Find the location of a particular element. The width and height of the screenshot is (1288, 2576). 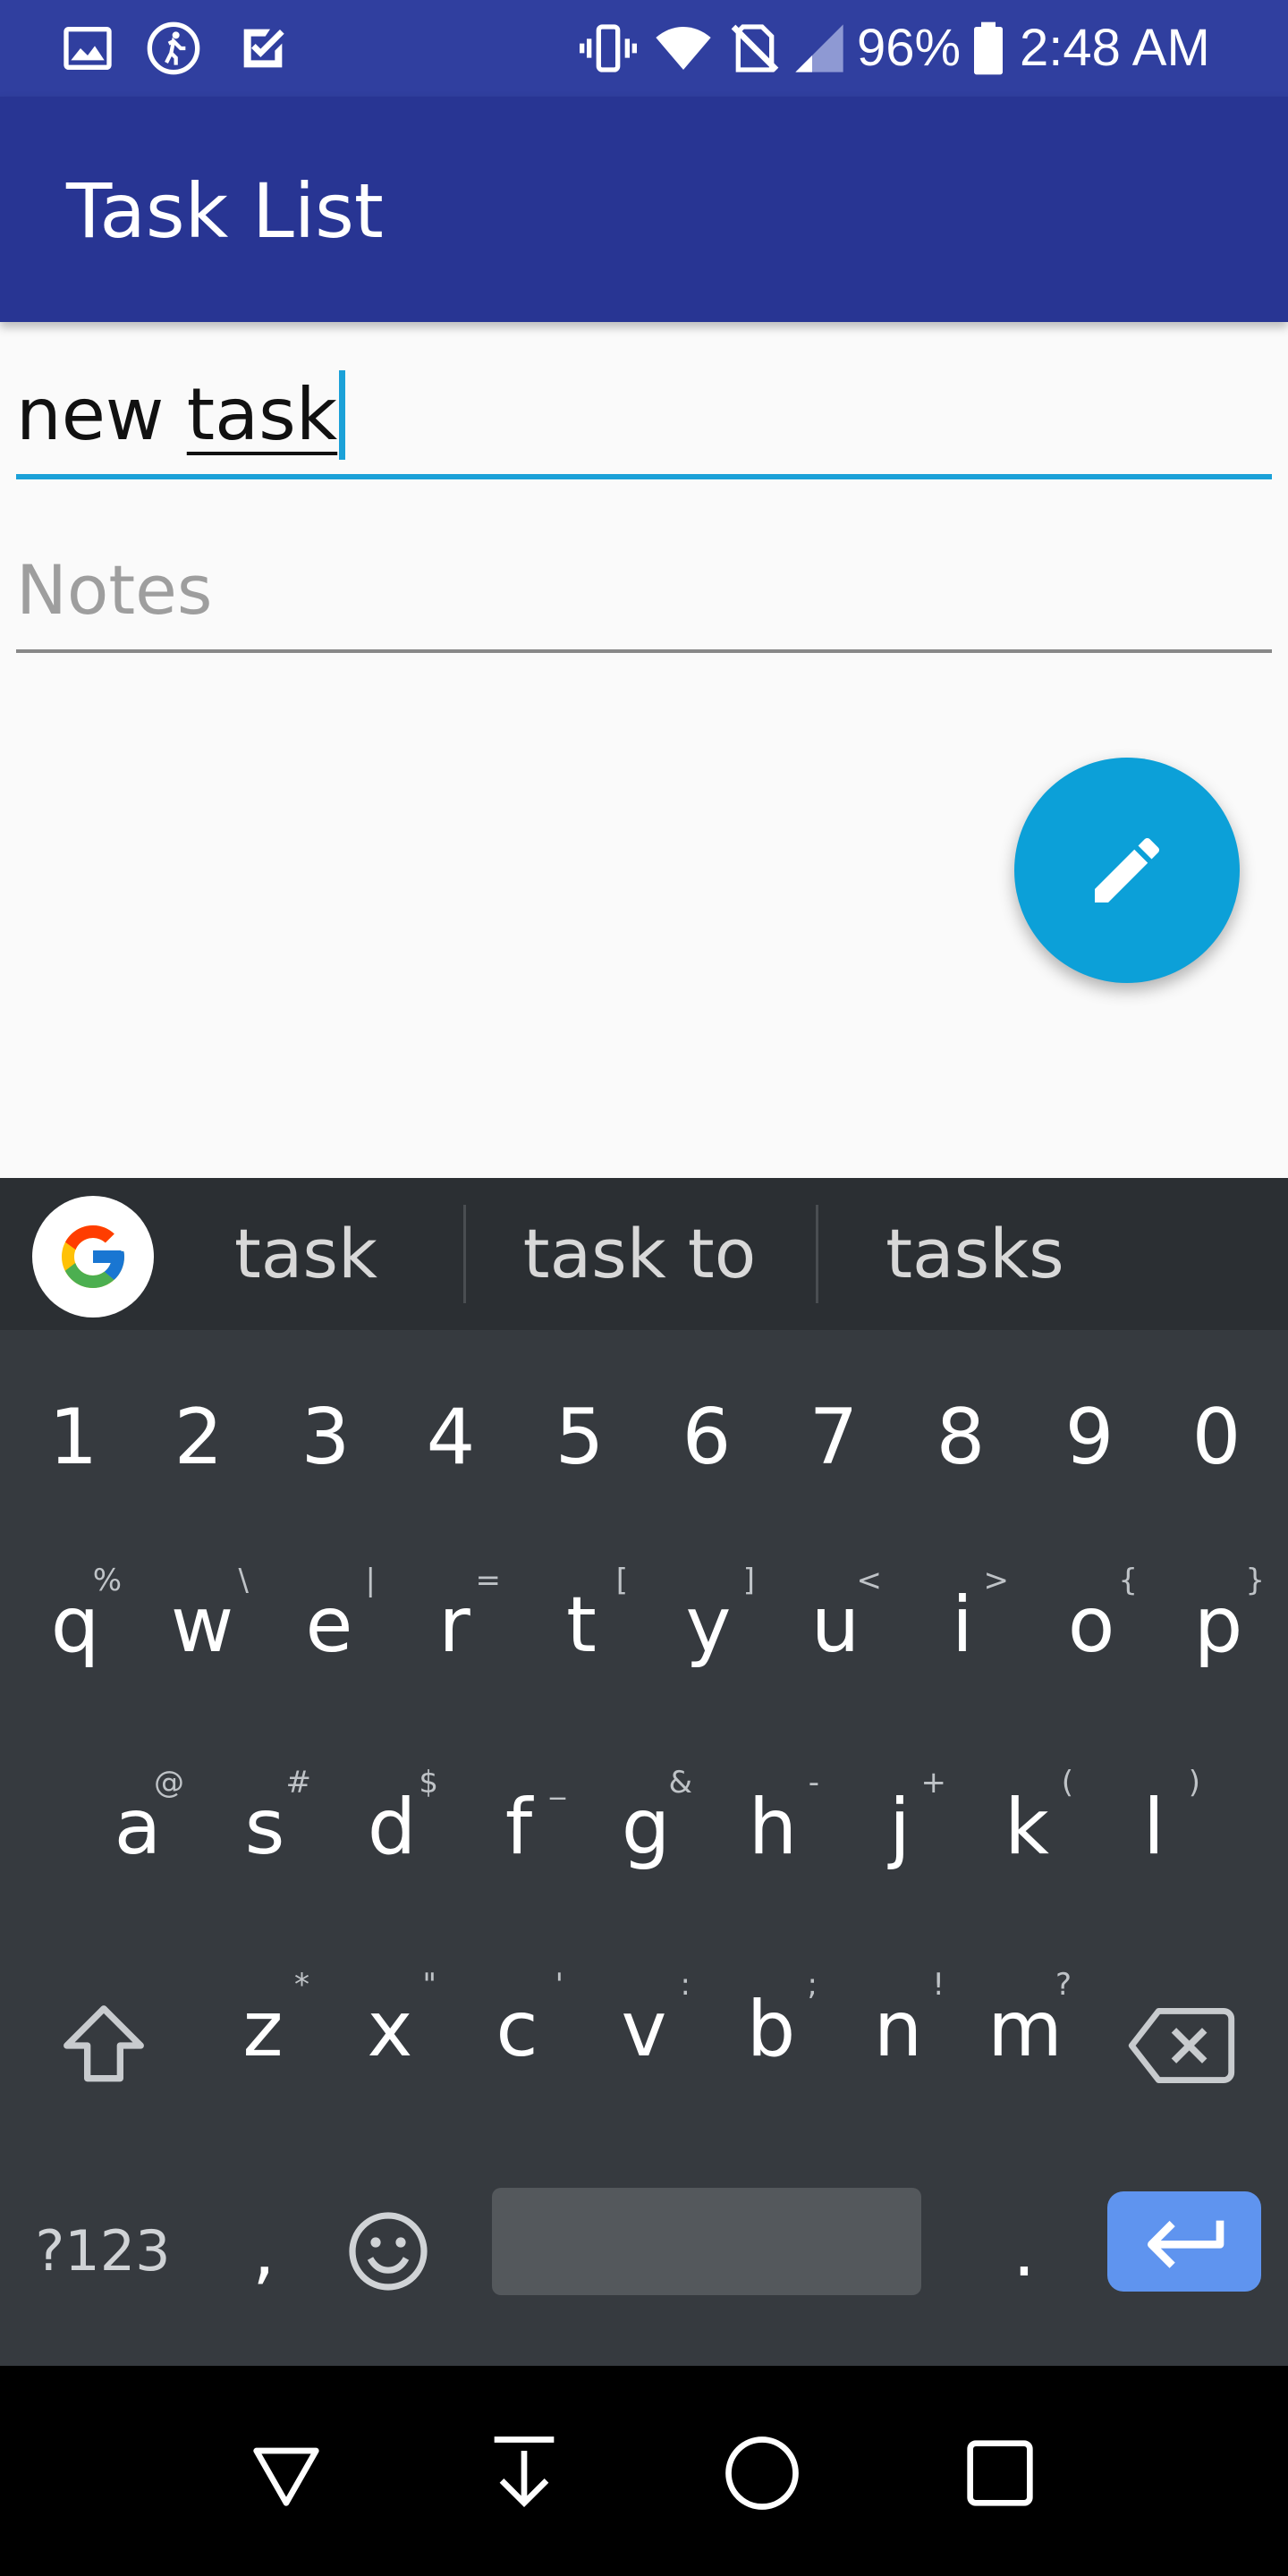

shift-icon is located at coordinates (104, 2043).